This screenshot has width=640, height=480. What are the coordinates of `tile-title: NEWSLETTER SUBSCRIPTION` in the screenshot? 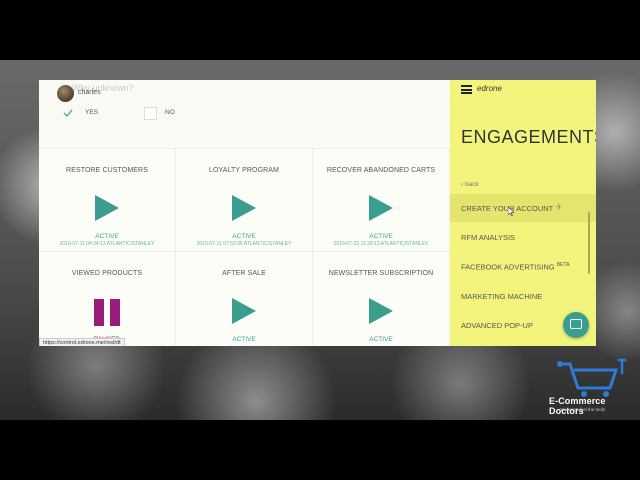 It's located at (381, 273).